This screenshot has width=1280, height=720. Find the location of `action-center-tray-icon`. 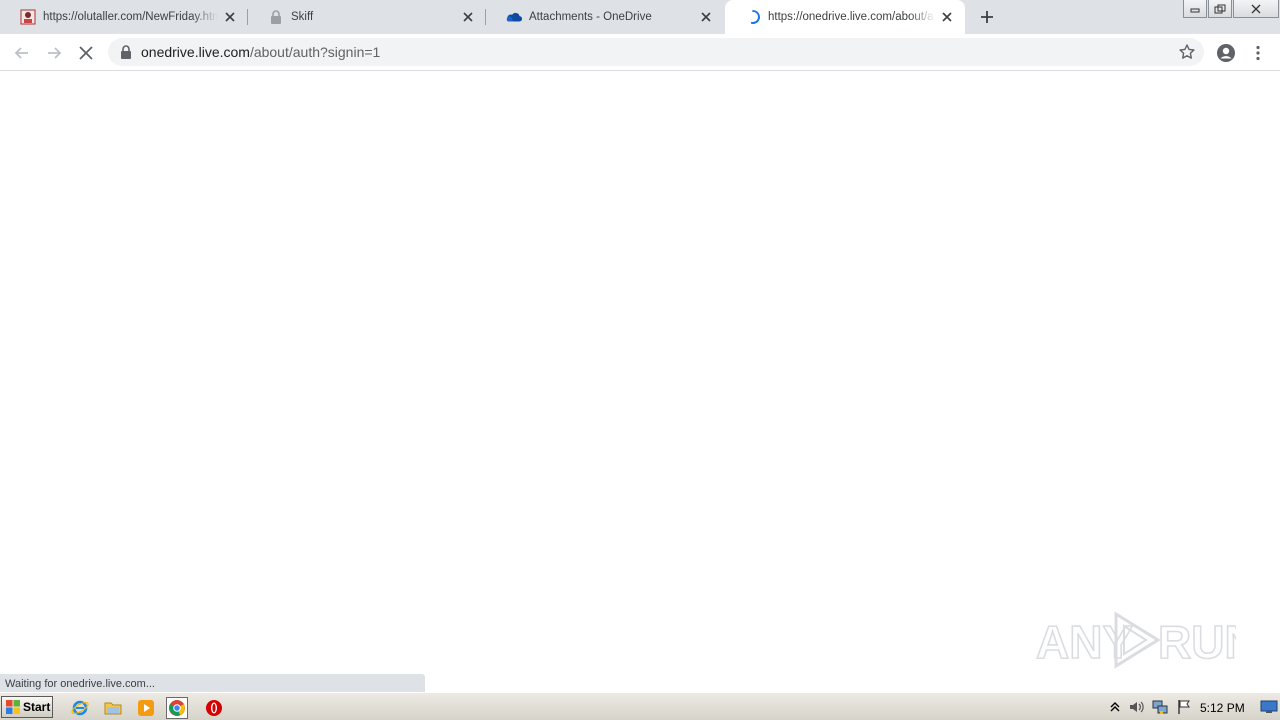

action-center-tray-icon is located at coordinates (1184, 707).